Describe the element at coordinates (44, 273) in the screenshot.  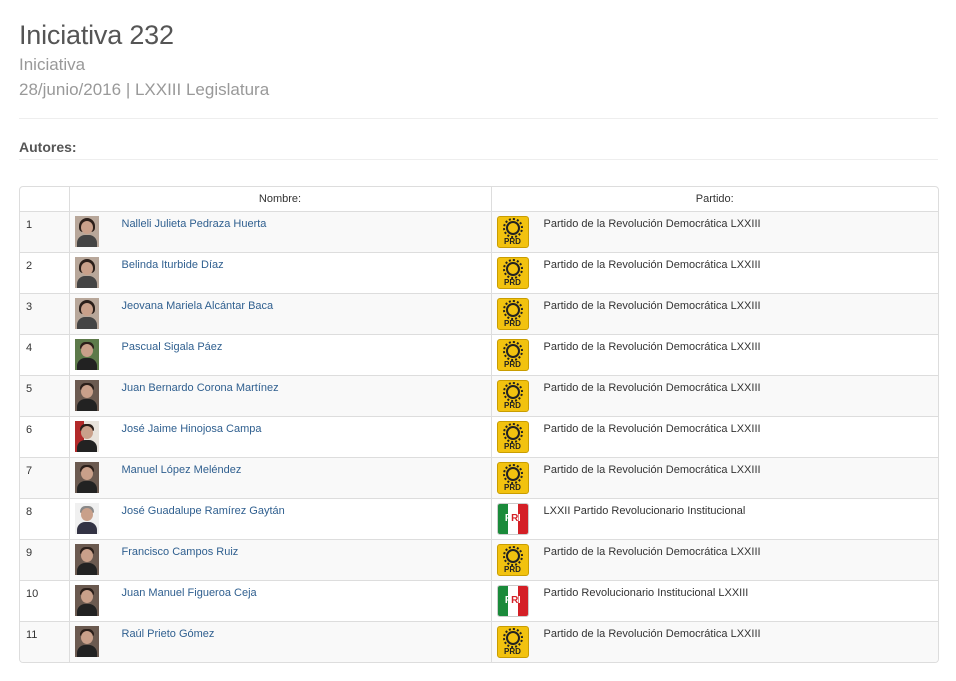
I see `row-number-cell: 2` at that location.